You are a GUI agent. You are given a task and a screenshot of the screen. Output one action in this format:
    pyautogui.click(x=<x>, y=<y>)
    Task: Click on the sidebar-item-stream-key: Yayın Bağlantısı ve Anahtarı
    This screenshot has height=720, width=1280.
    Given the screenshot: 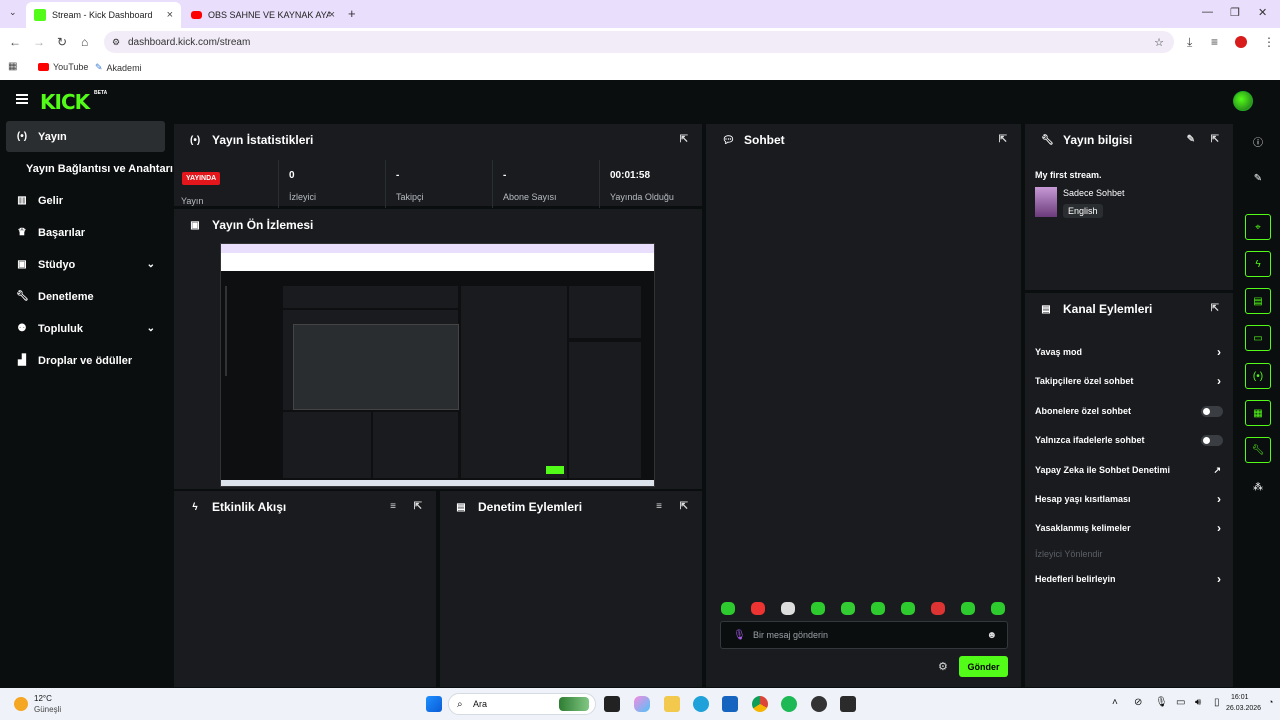 What is the action you would take?
    pyautogui.click(x=89, y=168)
    